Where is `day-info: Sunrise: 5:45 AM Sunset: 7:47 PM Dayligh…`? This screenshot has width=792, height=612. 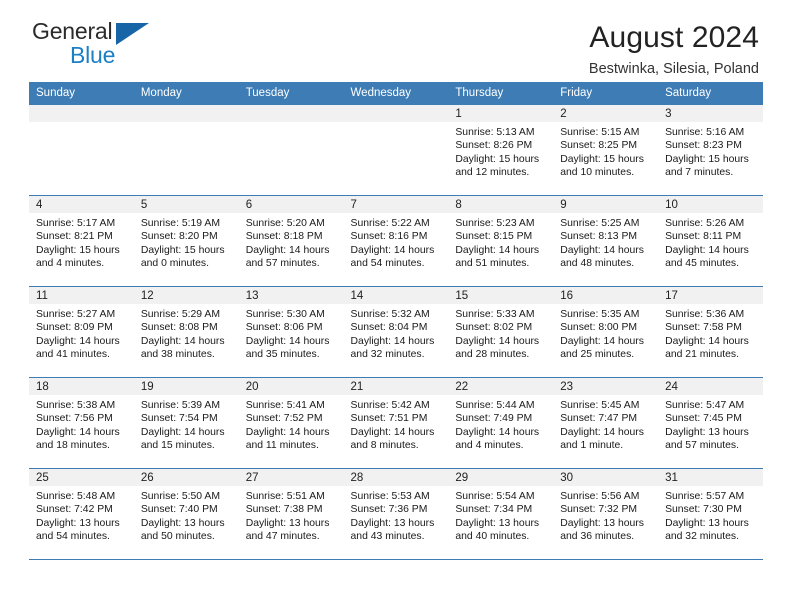
day-info: Sunrise: 5:45 AM Sunset: 7:47 PM Dayligh… is located at coordinates (605, 424).